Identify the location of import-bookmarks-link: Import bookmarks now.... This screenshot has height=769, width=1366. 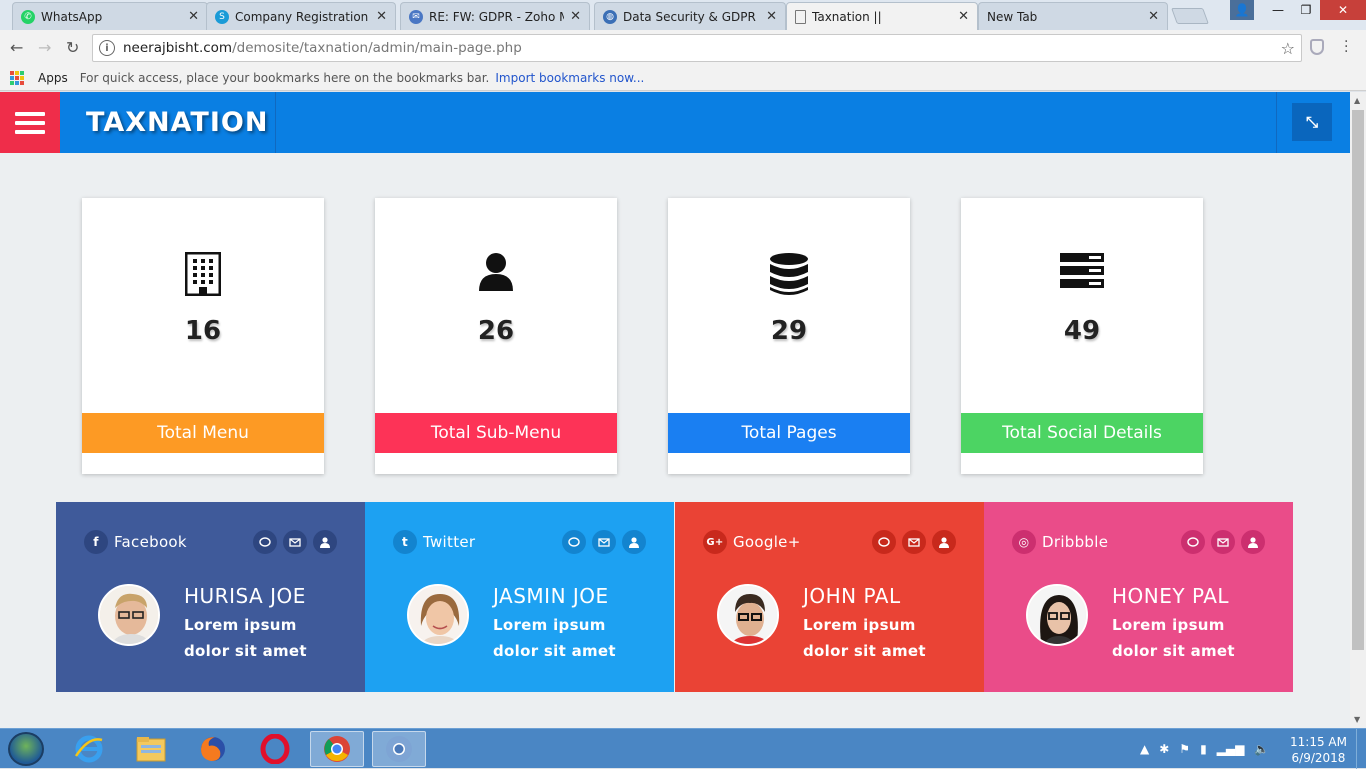
(569, 78).